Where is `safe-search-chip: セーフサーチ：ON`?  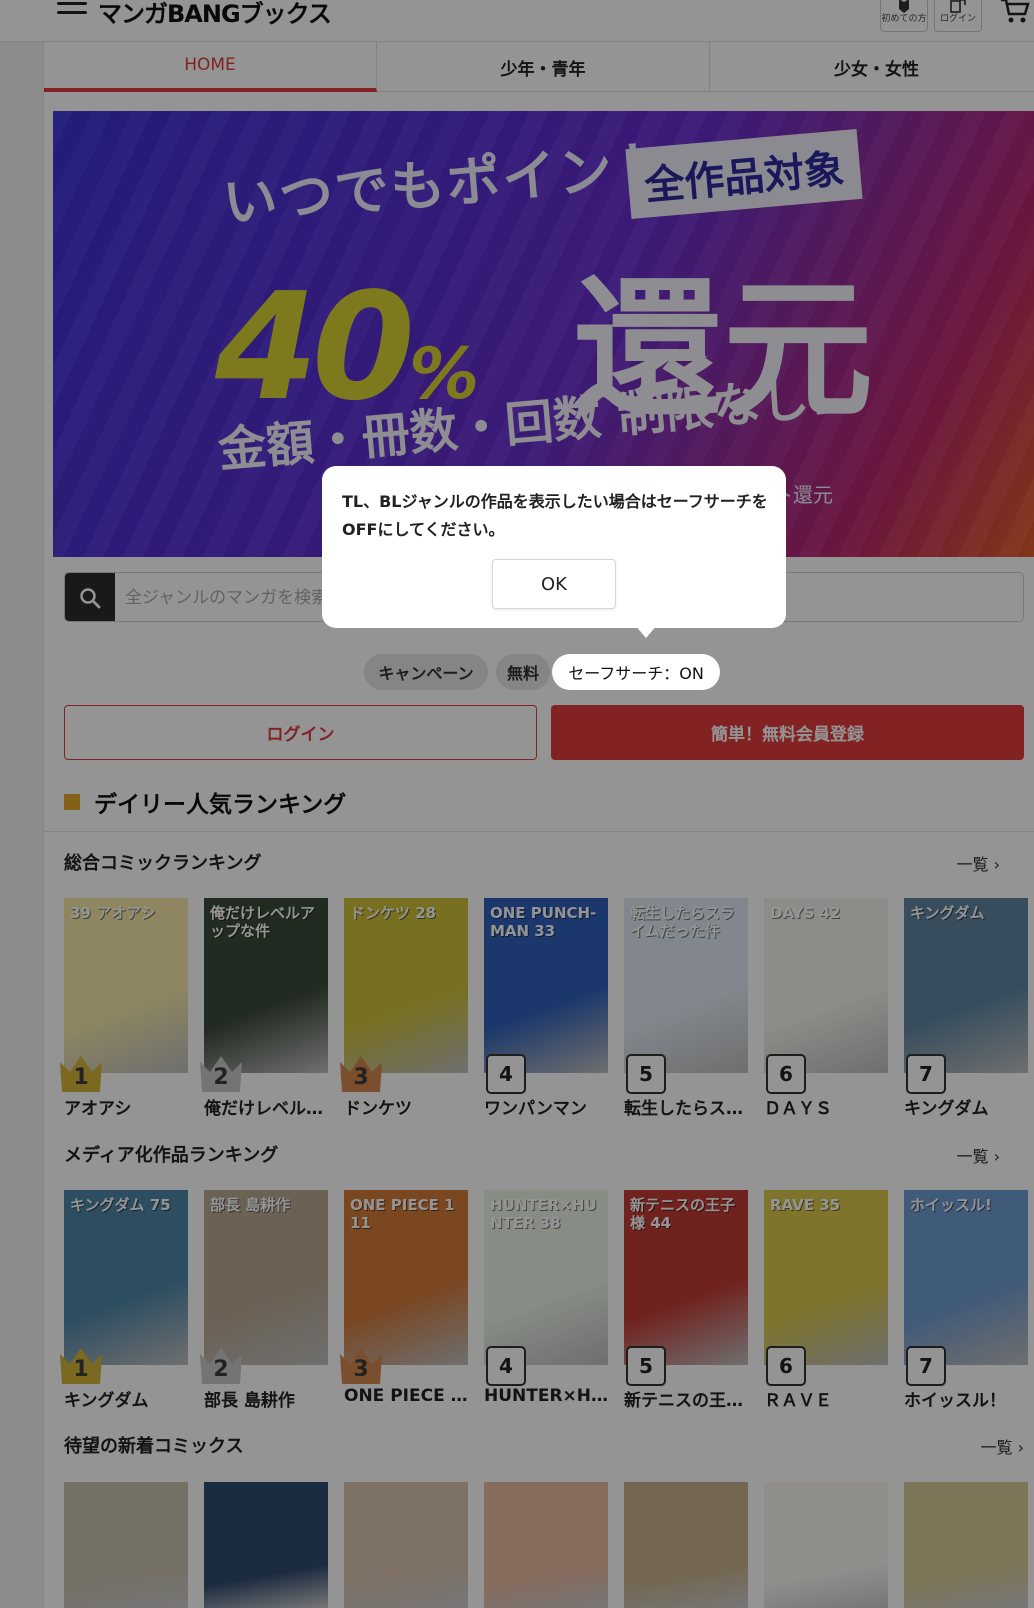
safe-search-chip: セーフサーチ：ON is located at coordinates (636, 672).